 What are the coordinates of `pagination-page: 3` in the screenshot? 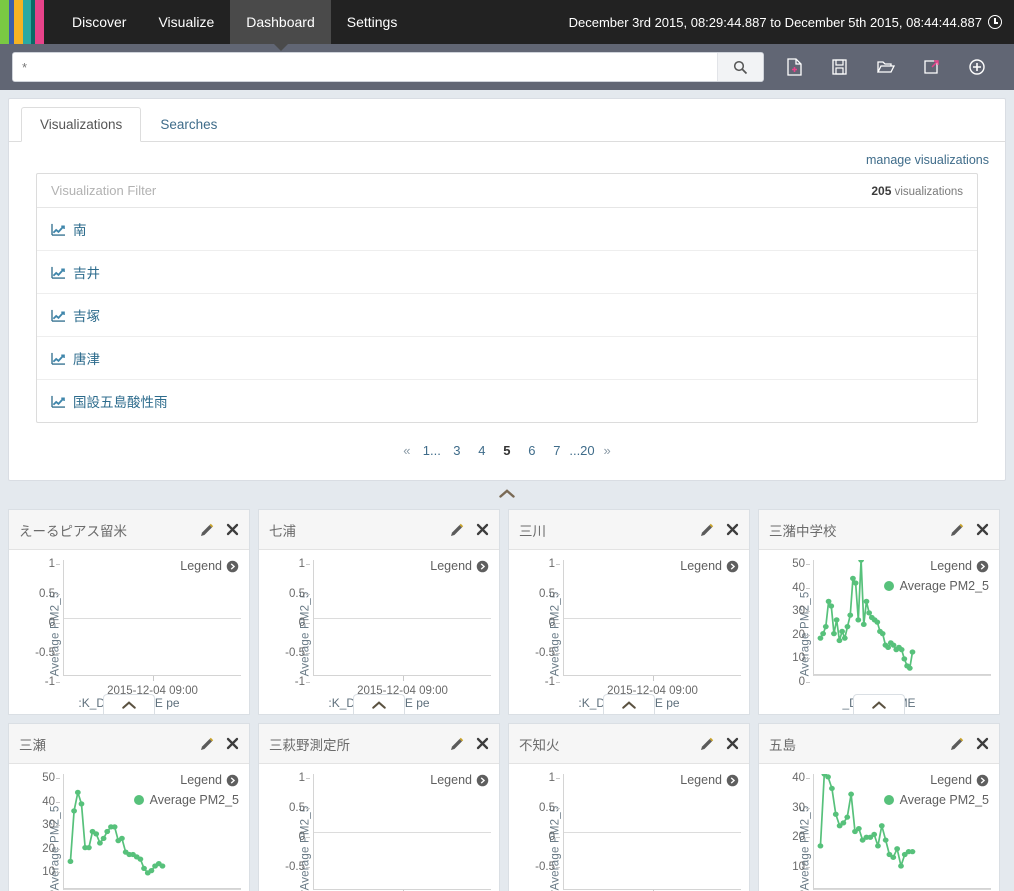 It's located at (456, 450).